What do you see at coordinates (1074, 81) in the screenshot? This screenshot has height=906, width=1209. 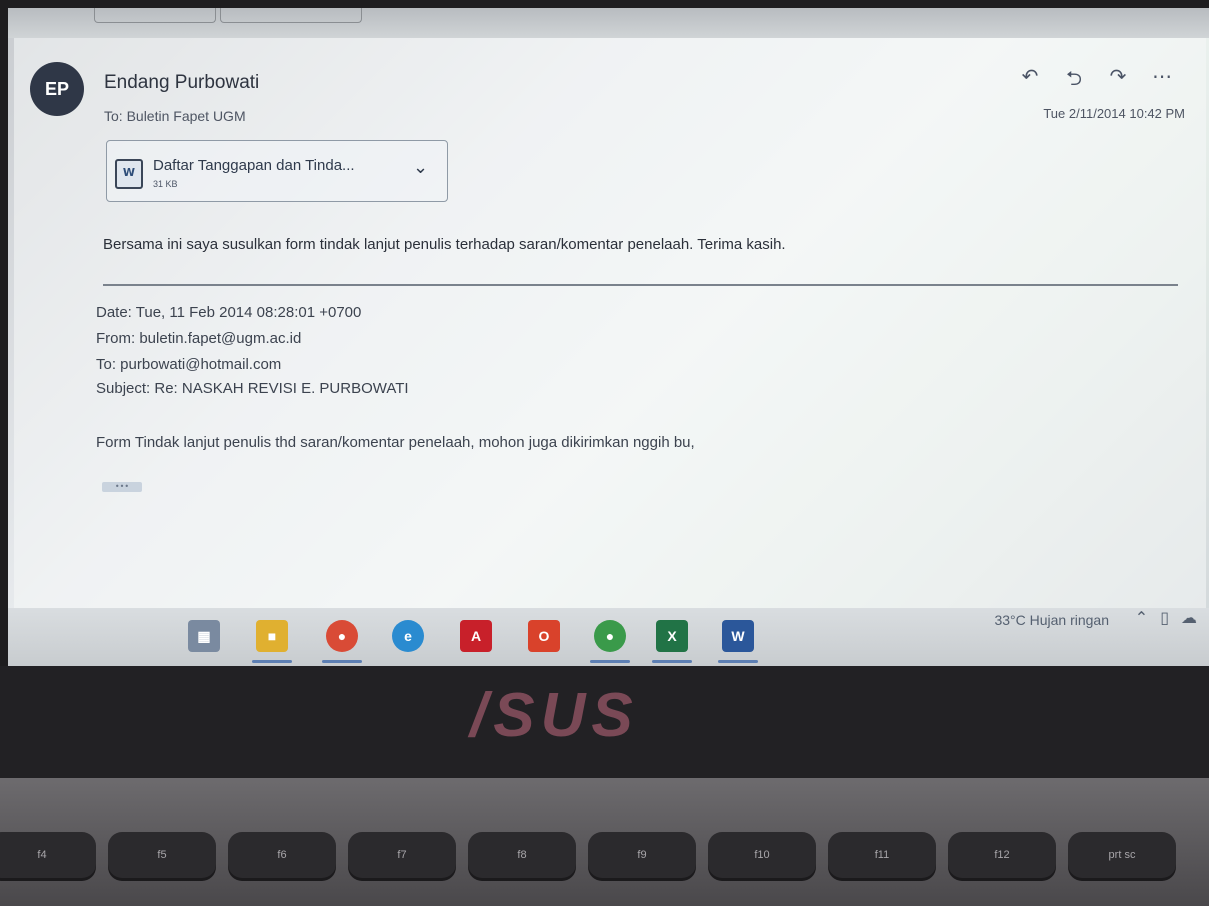 I see `reply-all-icon: ⮌` at bounding box center [1074, 81].